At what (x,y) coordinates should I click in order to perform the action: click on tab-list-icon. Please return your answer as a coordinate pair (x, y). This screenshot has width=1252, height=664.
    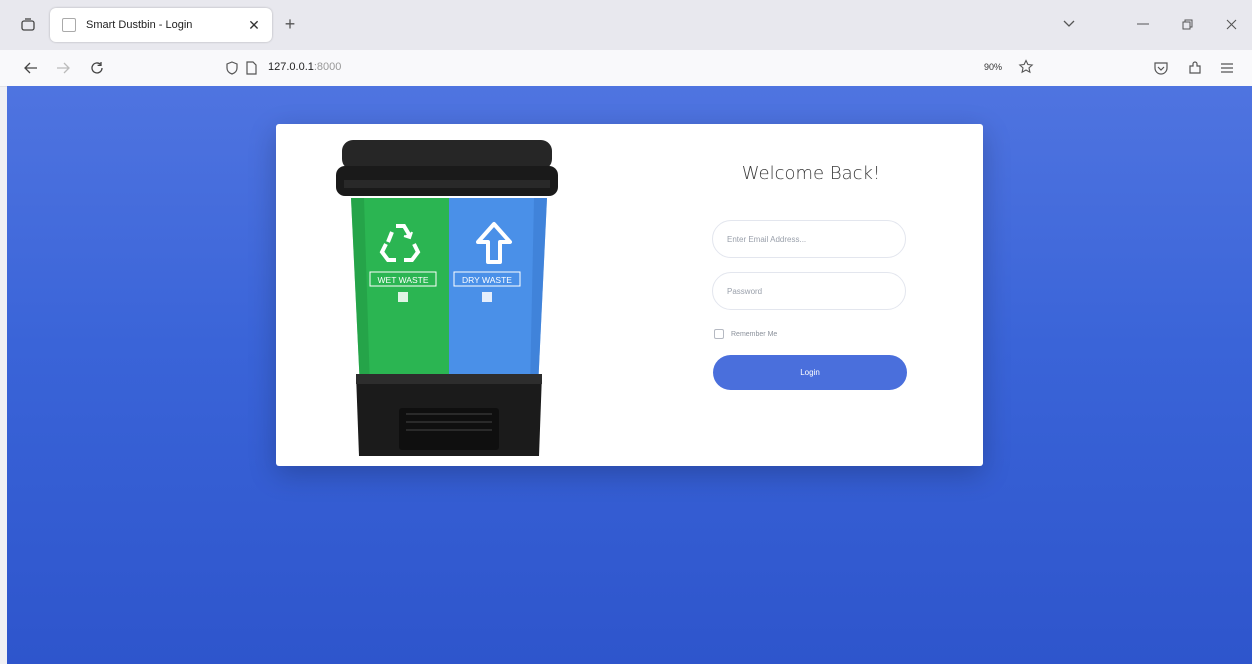
    Looking at the image, I should click on (28, 24).